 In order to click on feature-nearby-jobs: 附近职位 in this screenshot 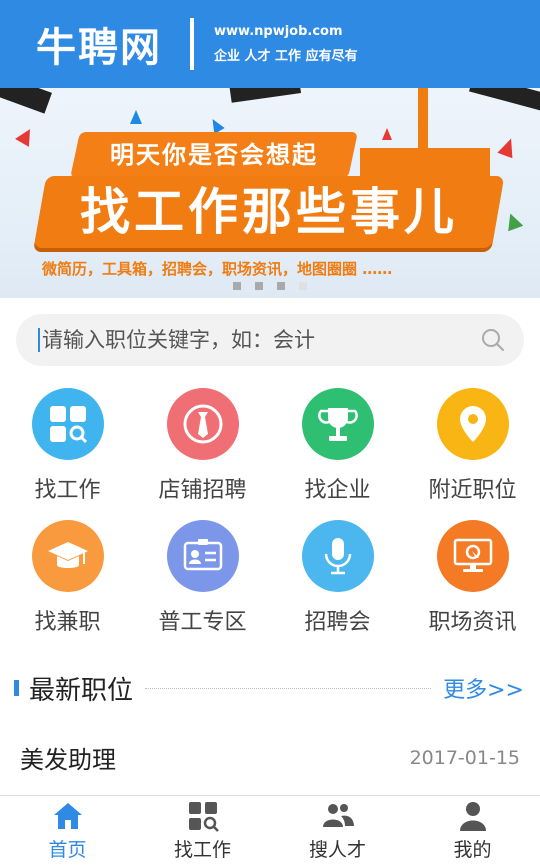, I will do `click(472, 446)`.